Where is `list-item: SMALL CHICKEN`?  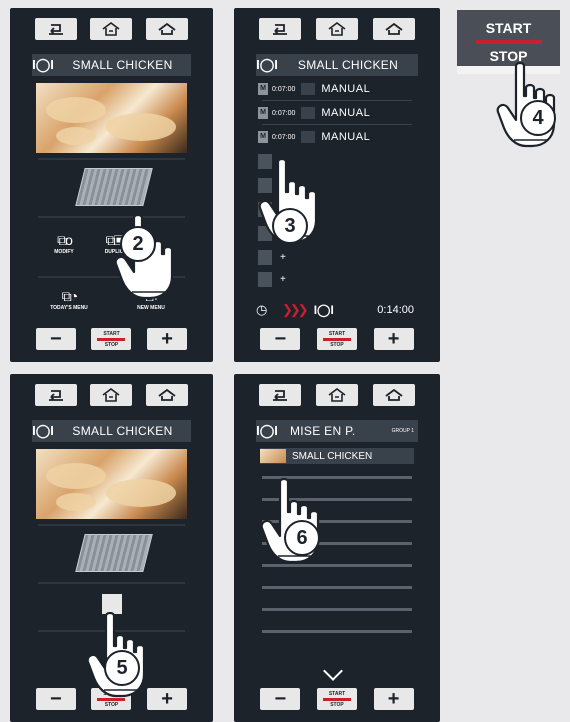
list-item: SMALL CHICKEN is located at coordinates (337, 456).